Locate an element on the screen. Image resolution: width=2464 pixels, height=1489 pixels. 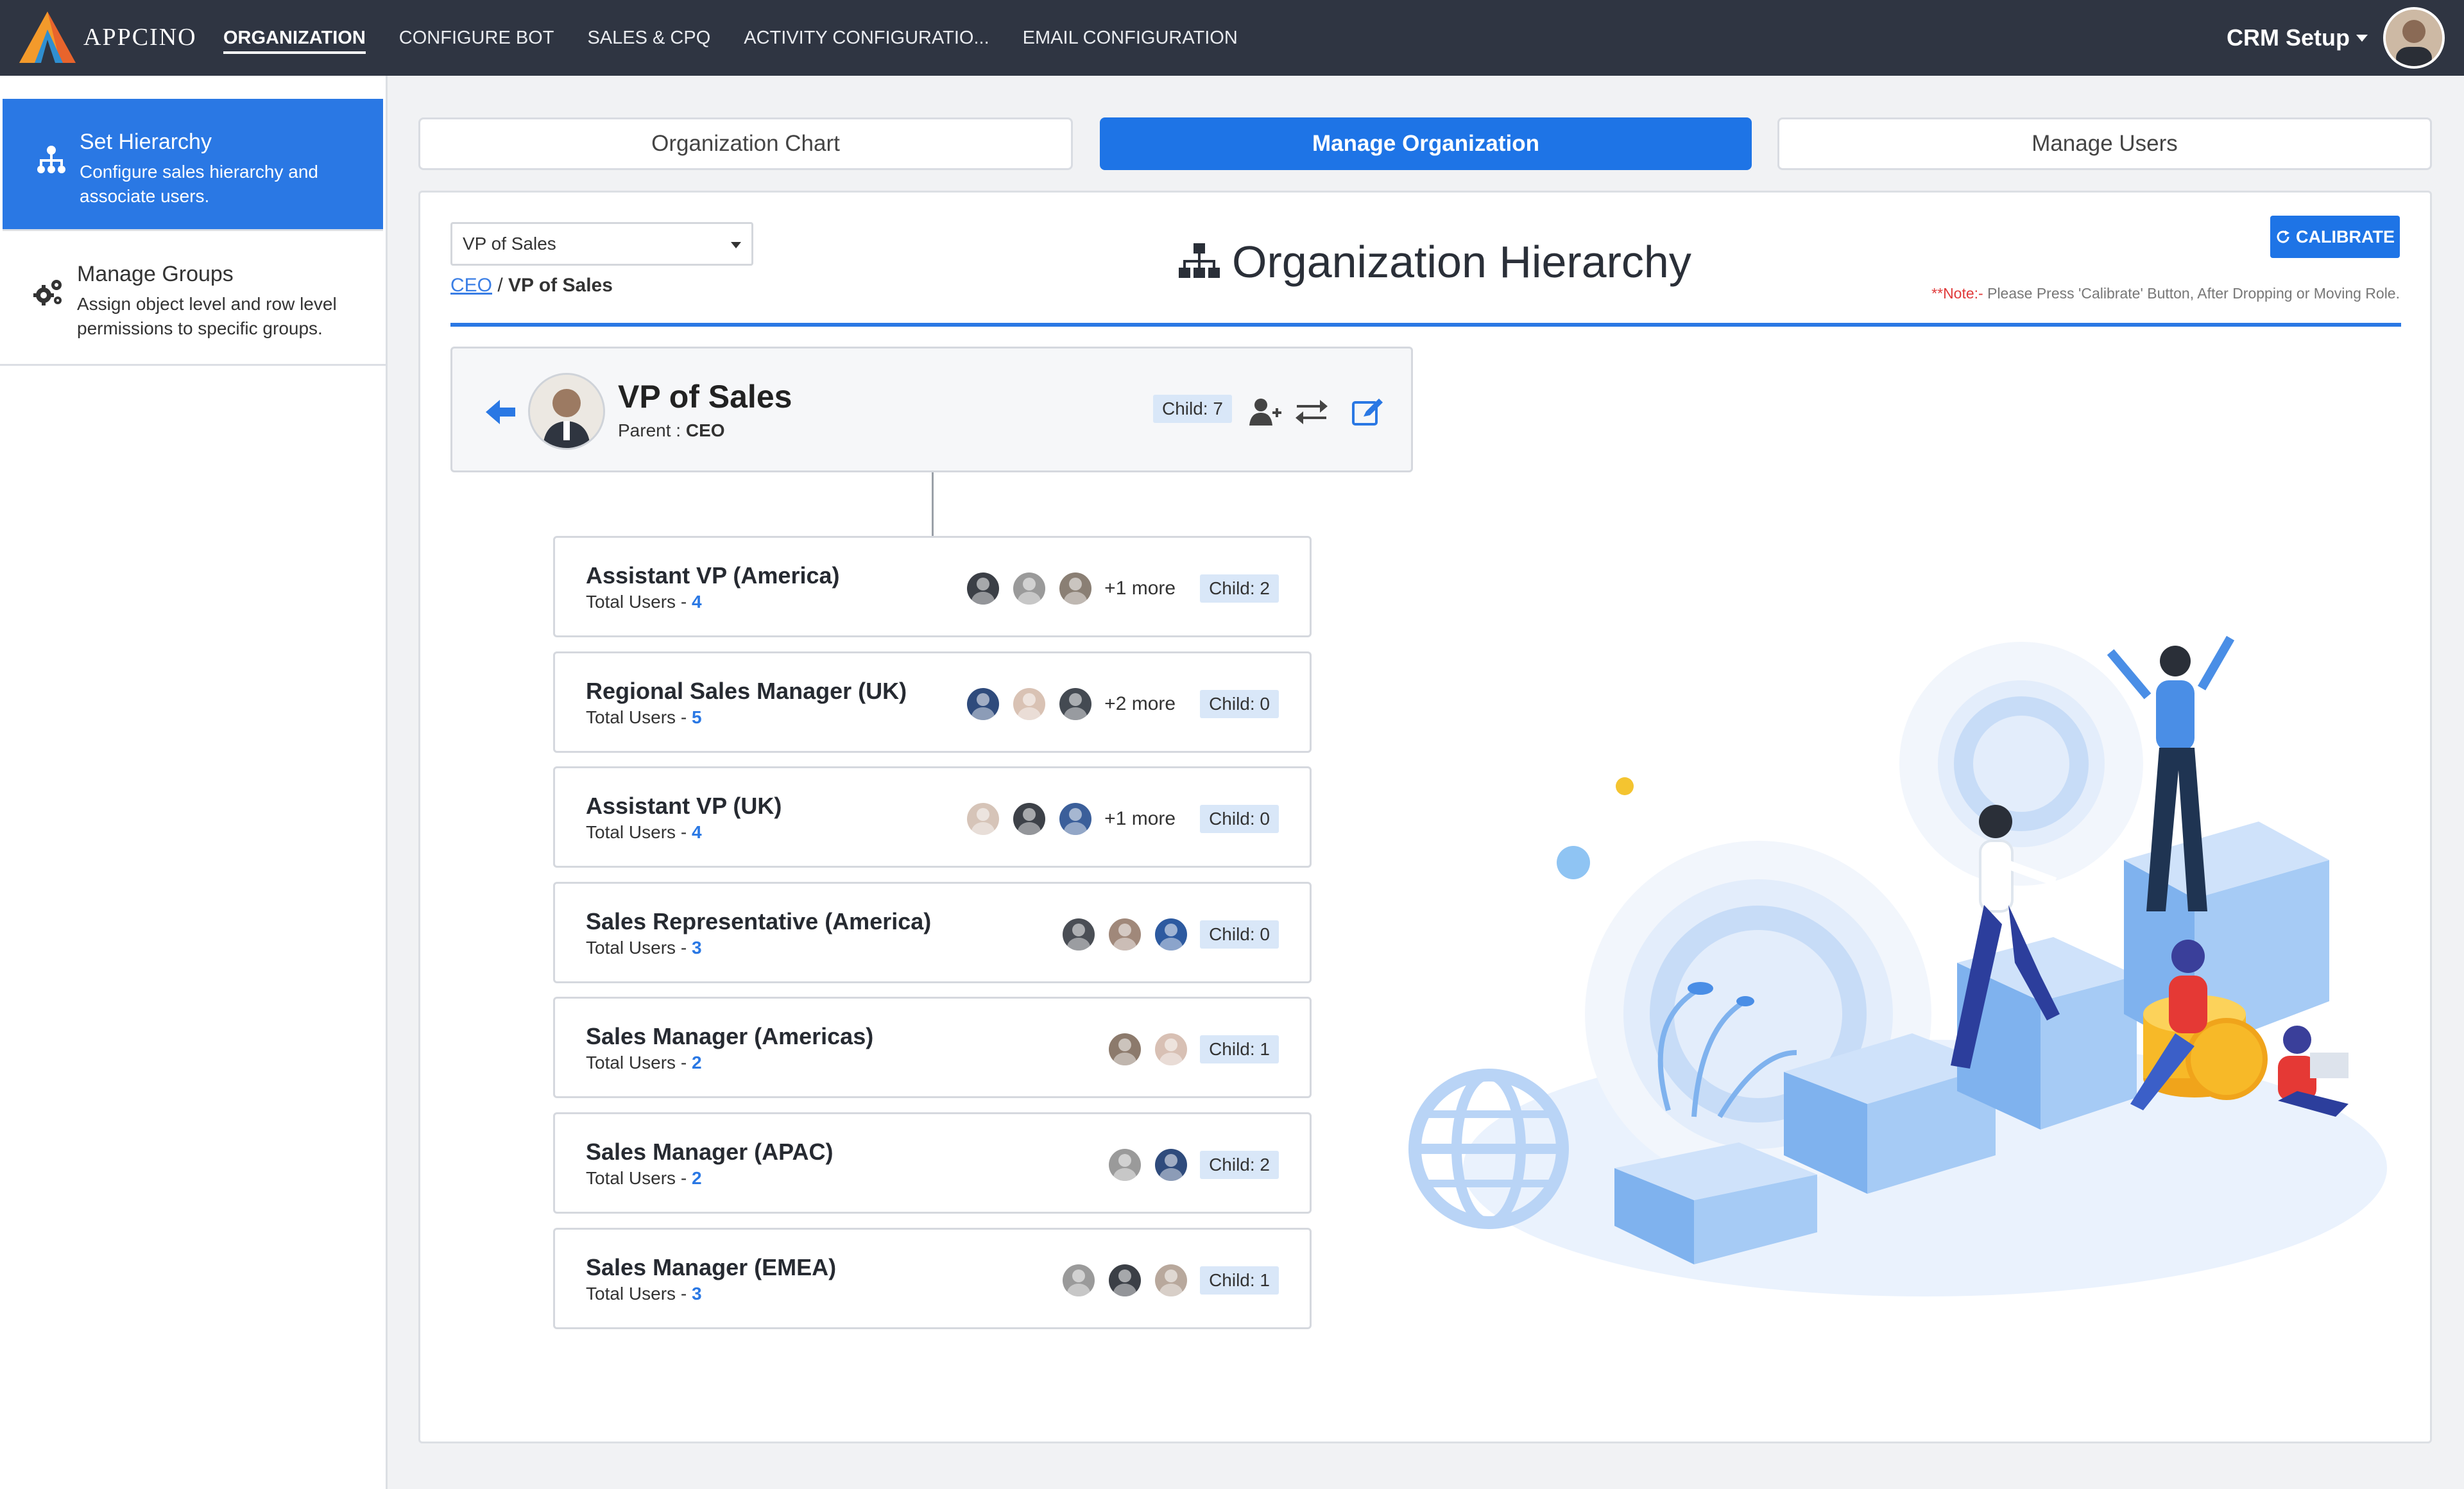
brand-name: APPCINO is located at coordinates (140, 37).